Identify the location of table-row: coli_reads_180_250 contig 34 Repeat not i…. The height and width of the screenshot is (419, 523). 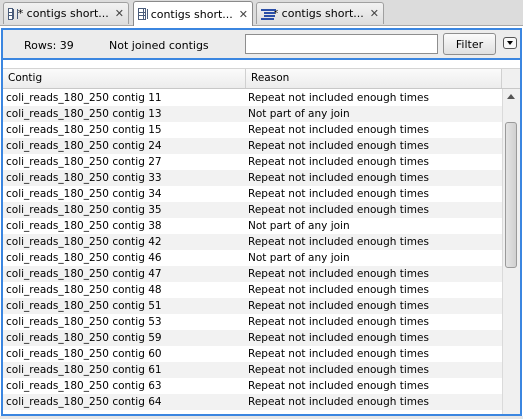
(252, 194).